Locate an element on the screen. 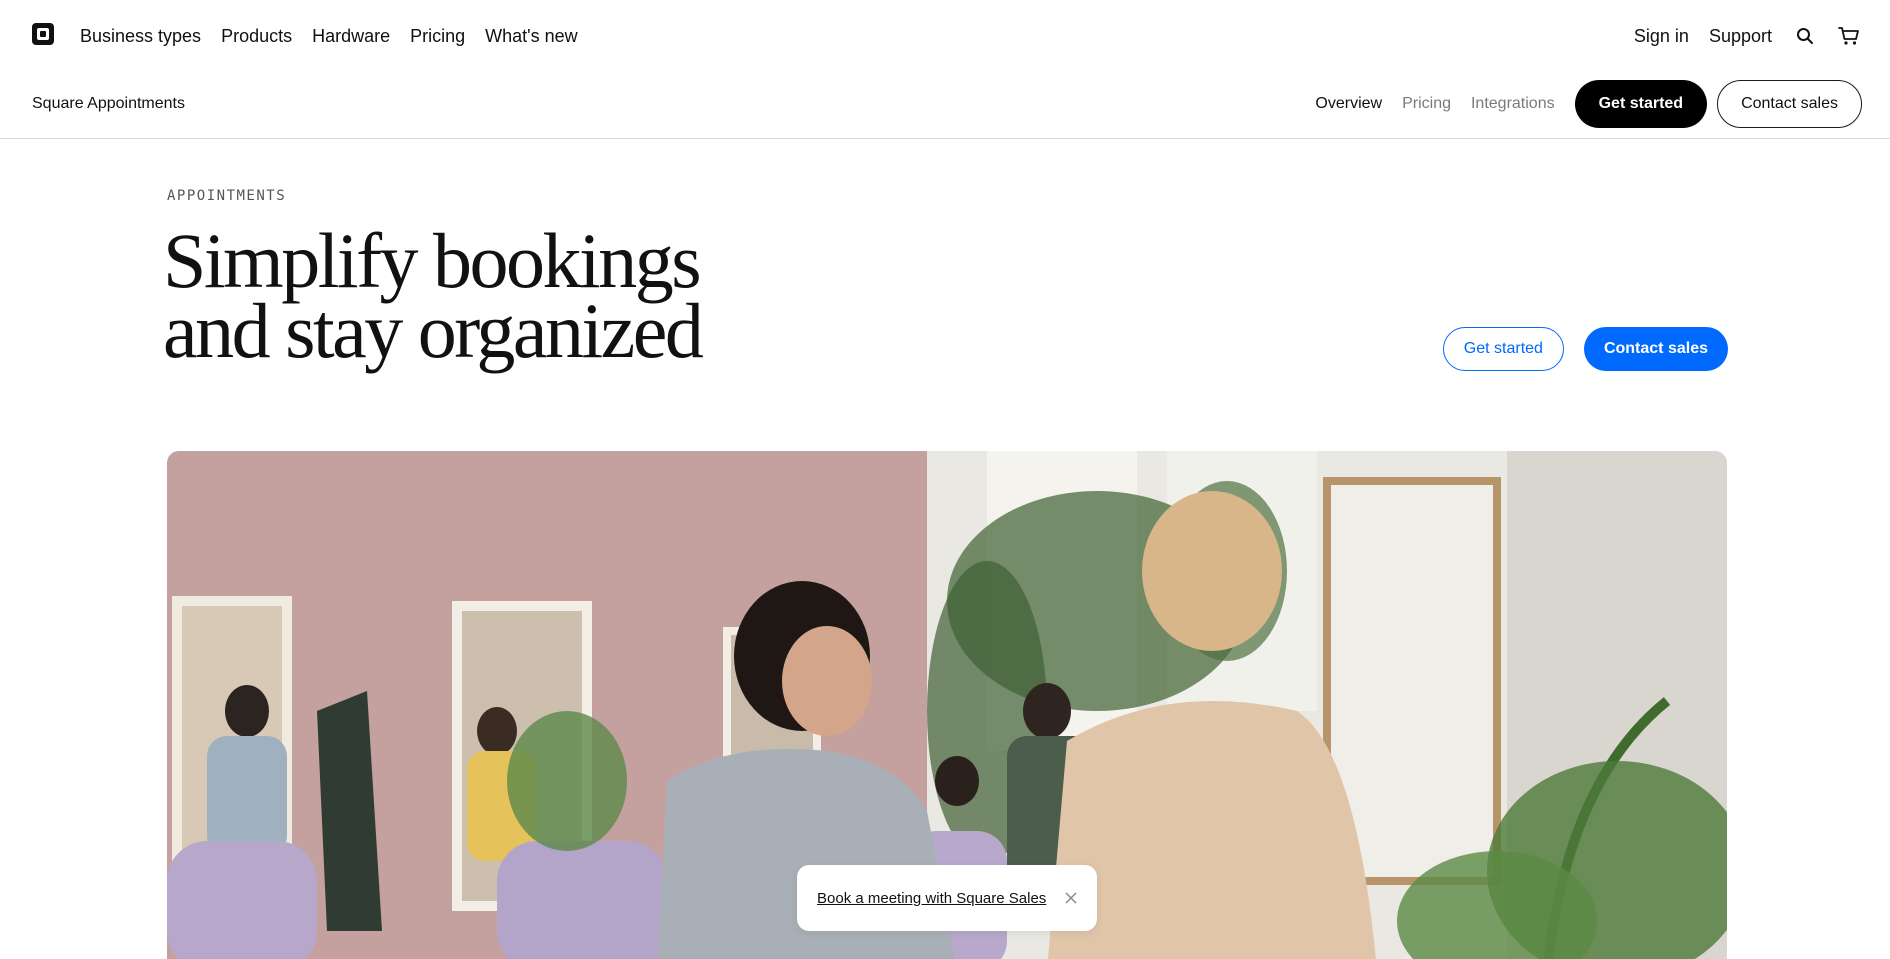  sign-in-link: Sign in is located at coordinates (1661, 36).